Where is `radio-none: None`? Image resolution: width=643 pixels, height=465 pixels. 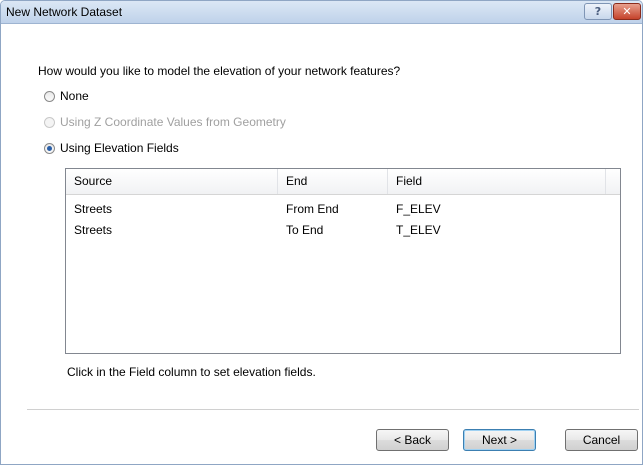 radio-none: None is located at coordinates (66, 96).